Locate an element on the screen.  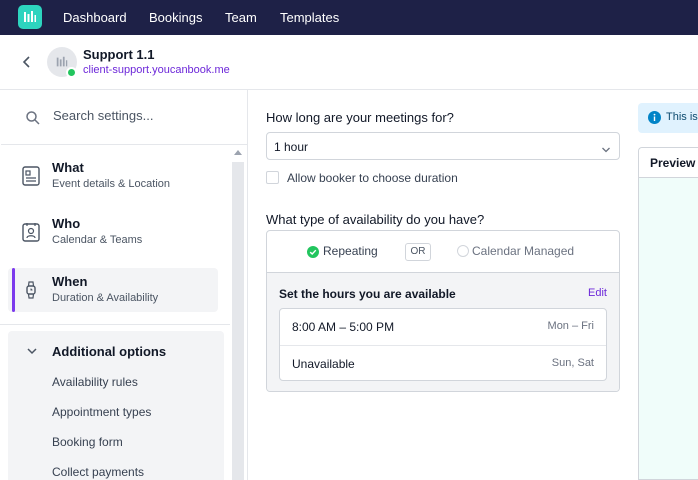
hours-time: Unavailable is located at coordinates (323, 364).